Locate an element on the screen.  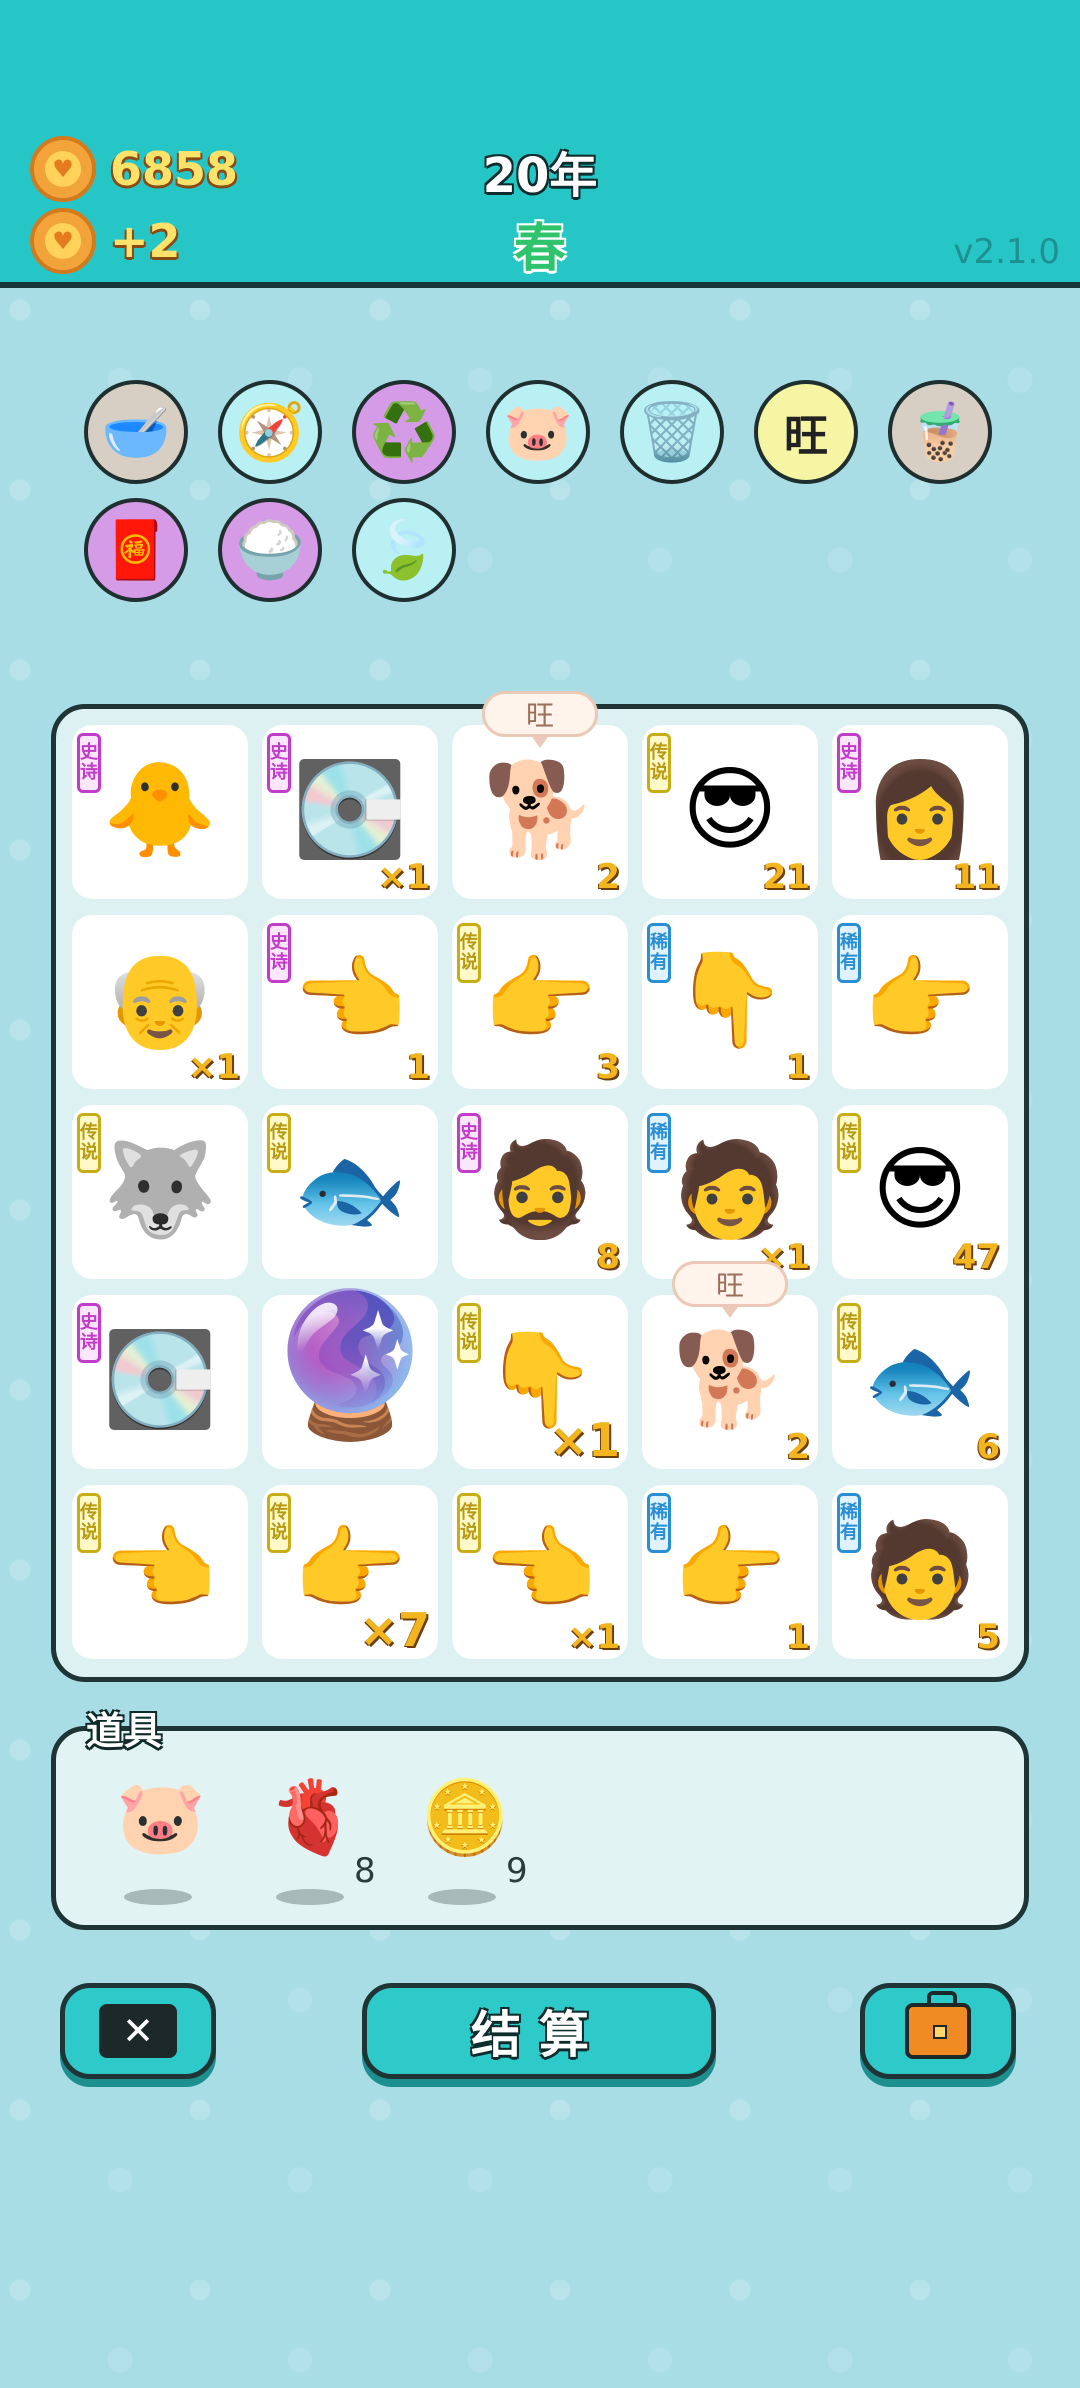
red-envelope-icon: 🧧 is located at coordinates (136, 550).